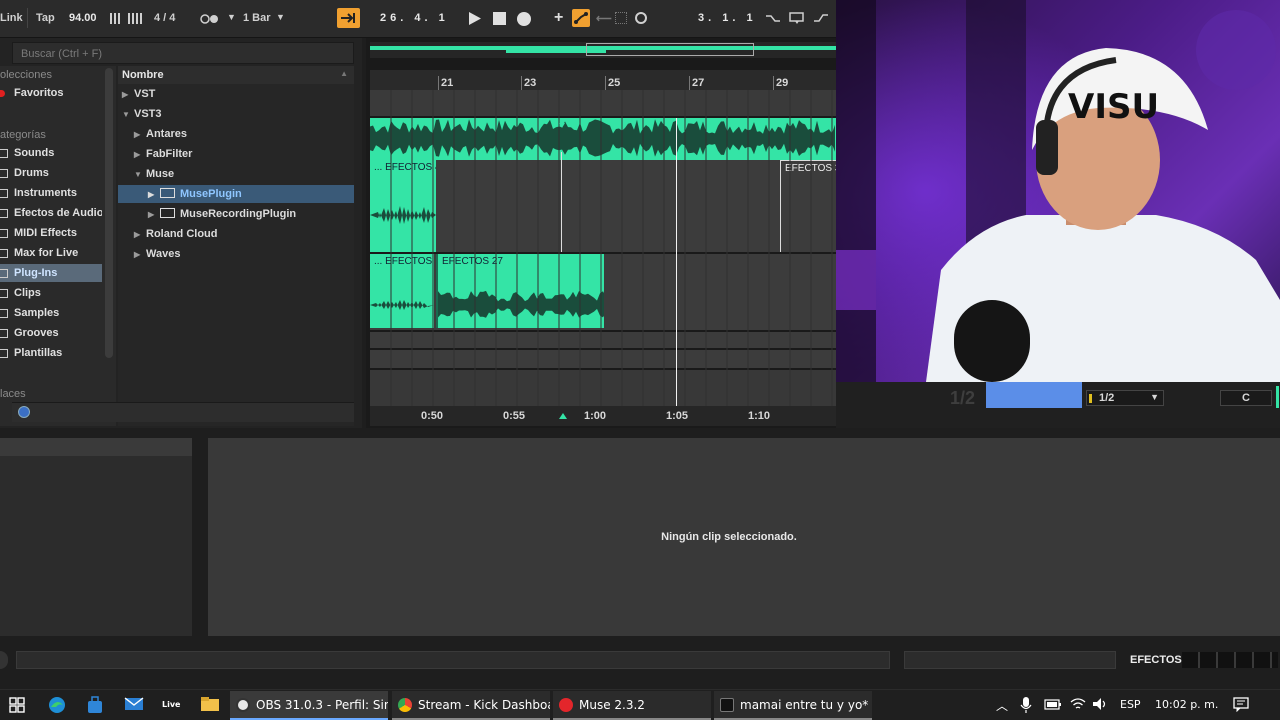 The width and height of the screenshot is (1280, 720). I want to click on sidebar-item-instruments: Instruments, so click(51, 193).